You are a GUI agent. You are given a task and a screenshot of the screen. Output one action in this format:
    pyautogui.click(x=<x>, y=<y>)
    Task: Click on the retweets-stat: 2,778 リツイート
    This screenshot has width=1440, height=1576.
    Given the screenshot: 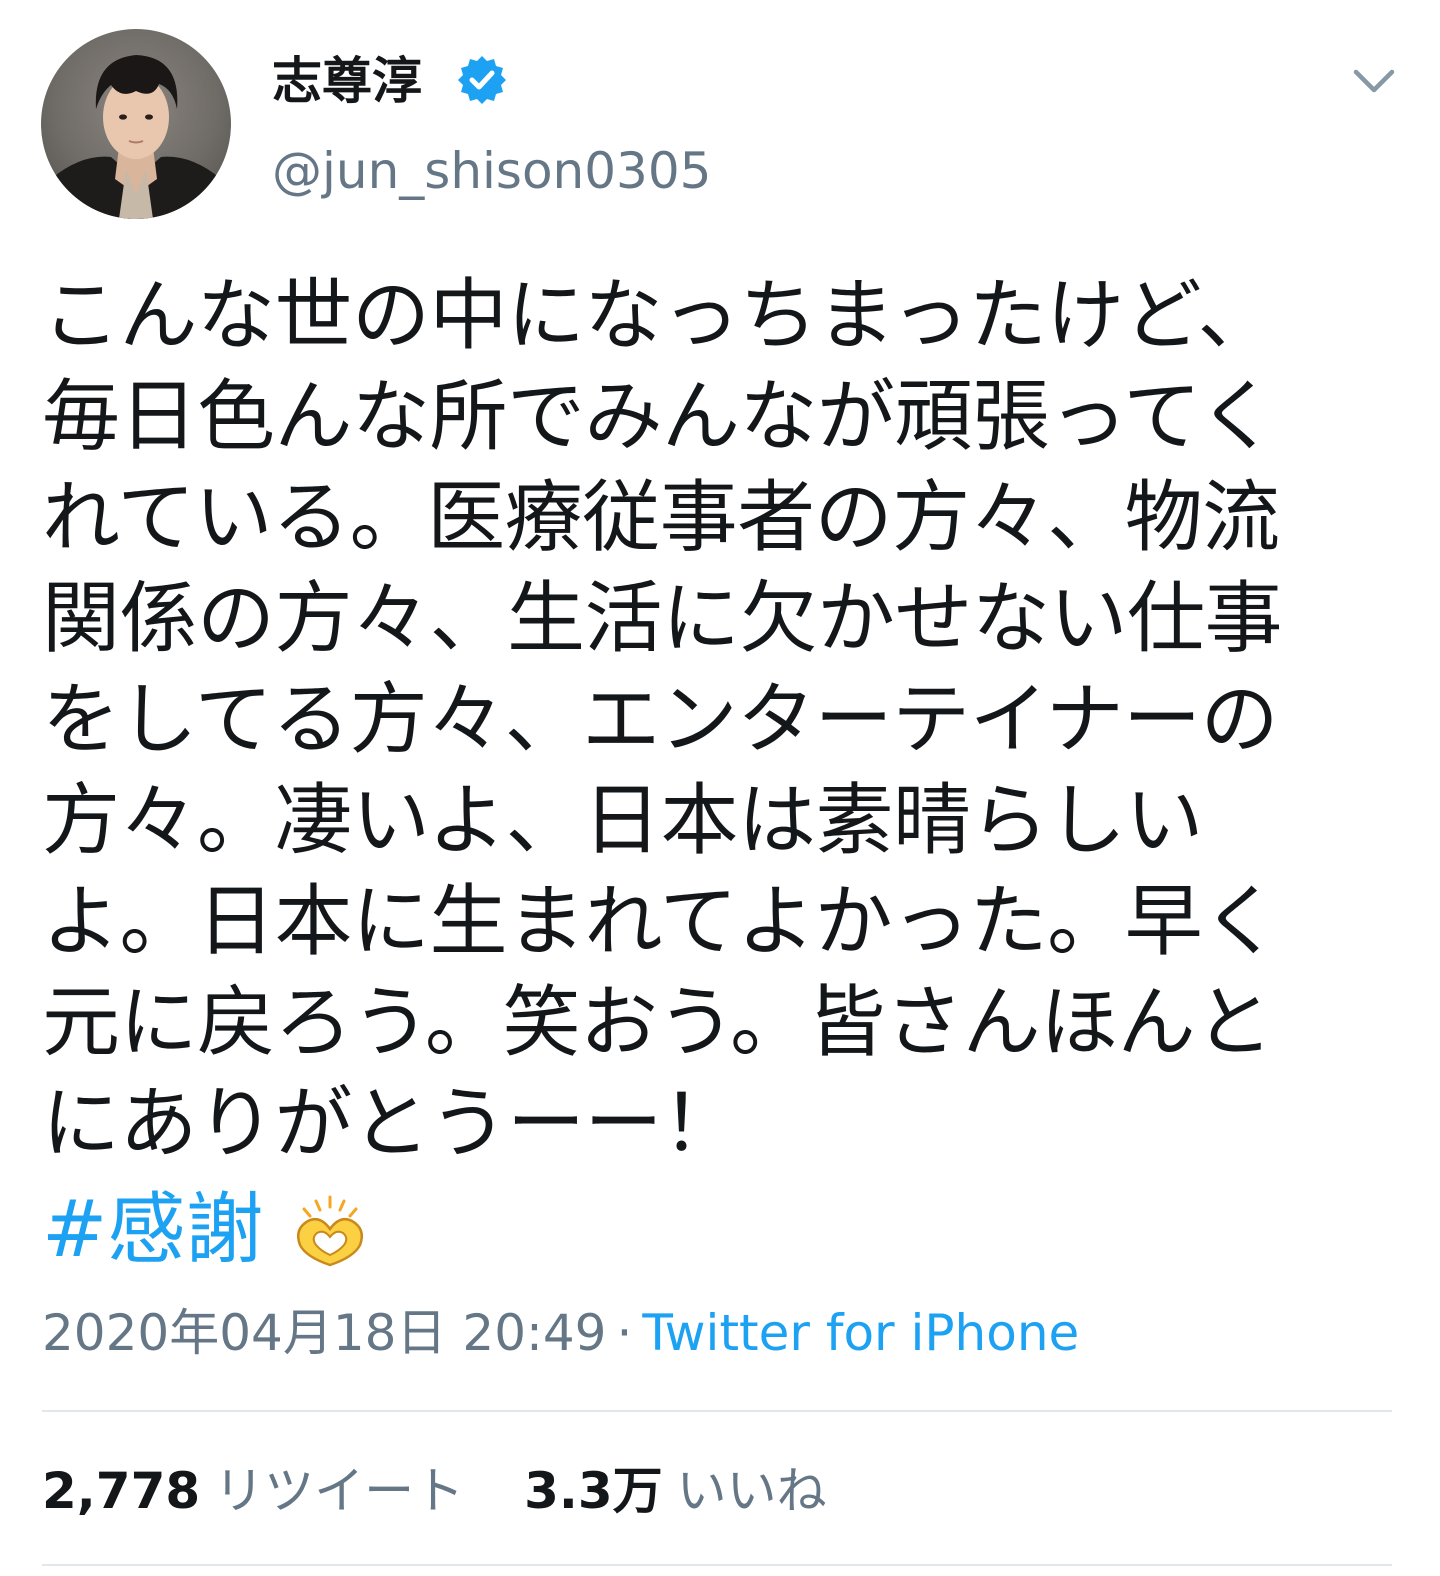 What is the action you would take?
    pyautogui.click(x=253, y=1491)
    